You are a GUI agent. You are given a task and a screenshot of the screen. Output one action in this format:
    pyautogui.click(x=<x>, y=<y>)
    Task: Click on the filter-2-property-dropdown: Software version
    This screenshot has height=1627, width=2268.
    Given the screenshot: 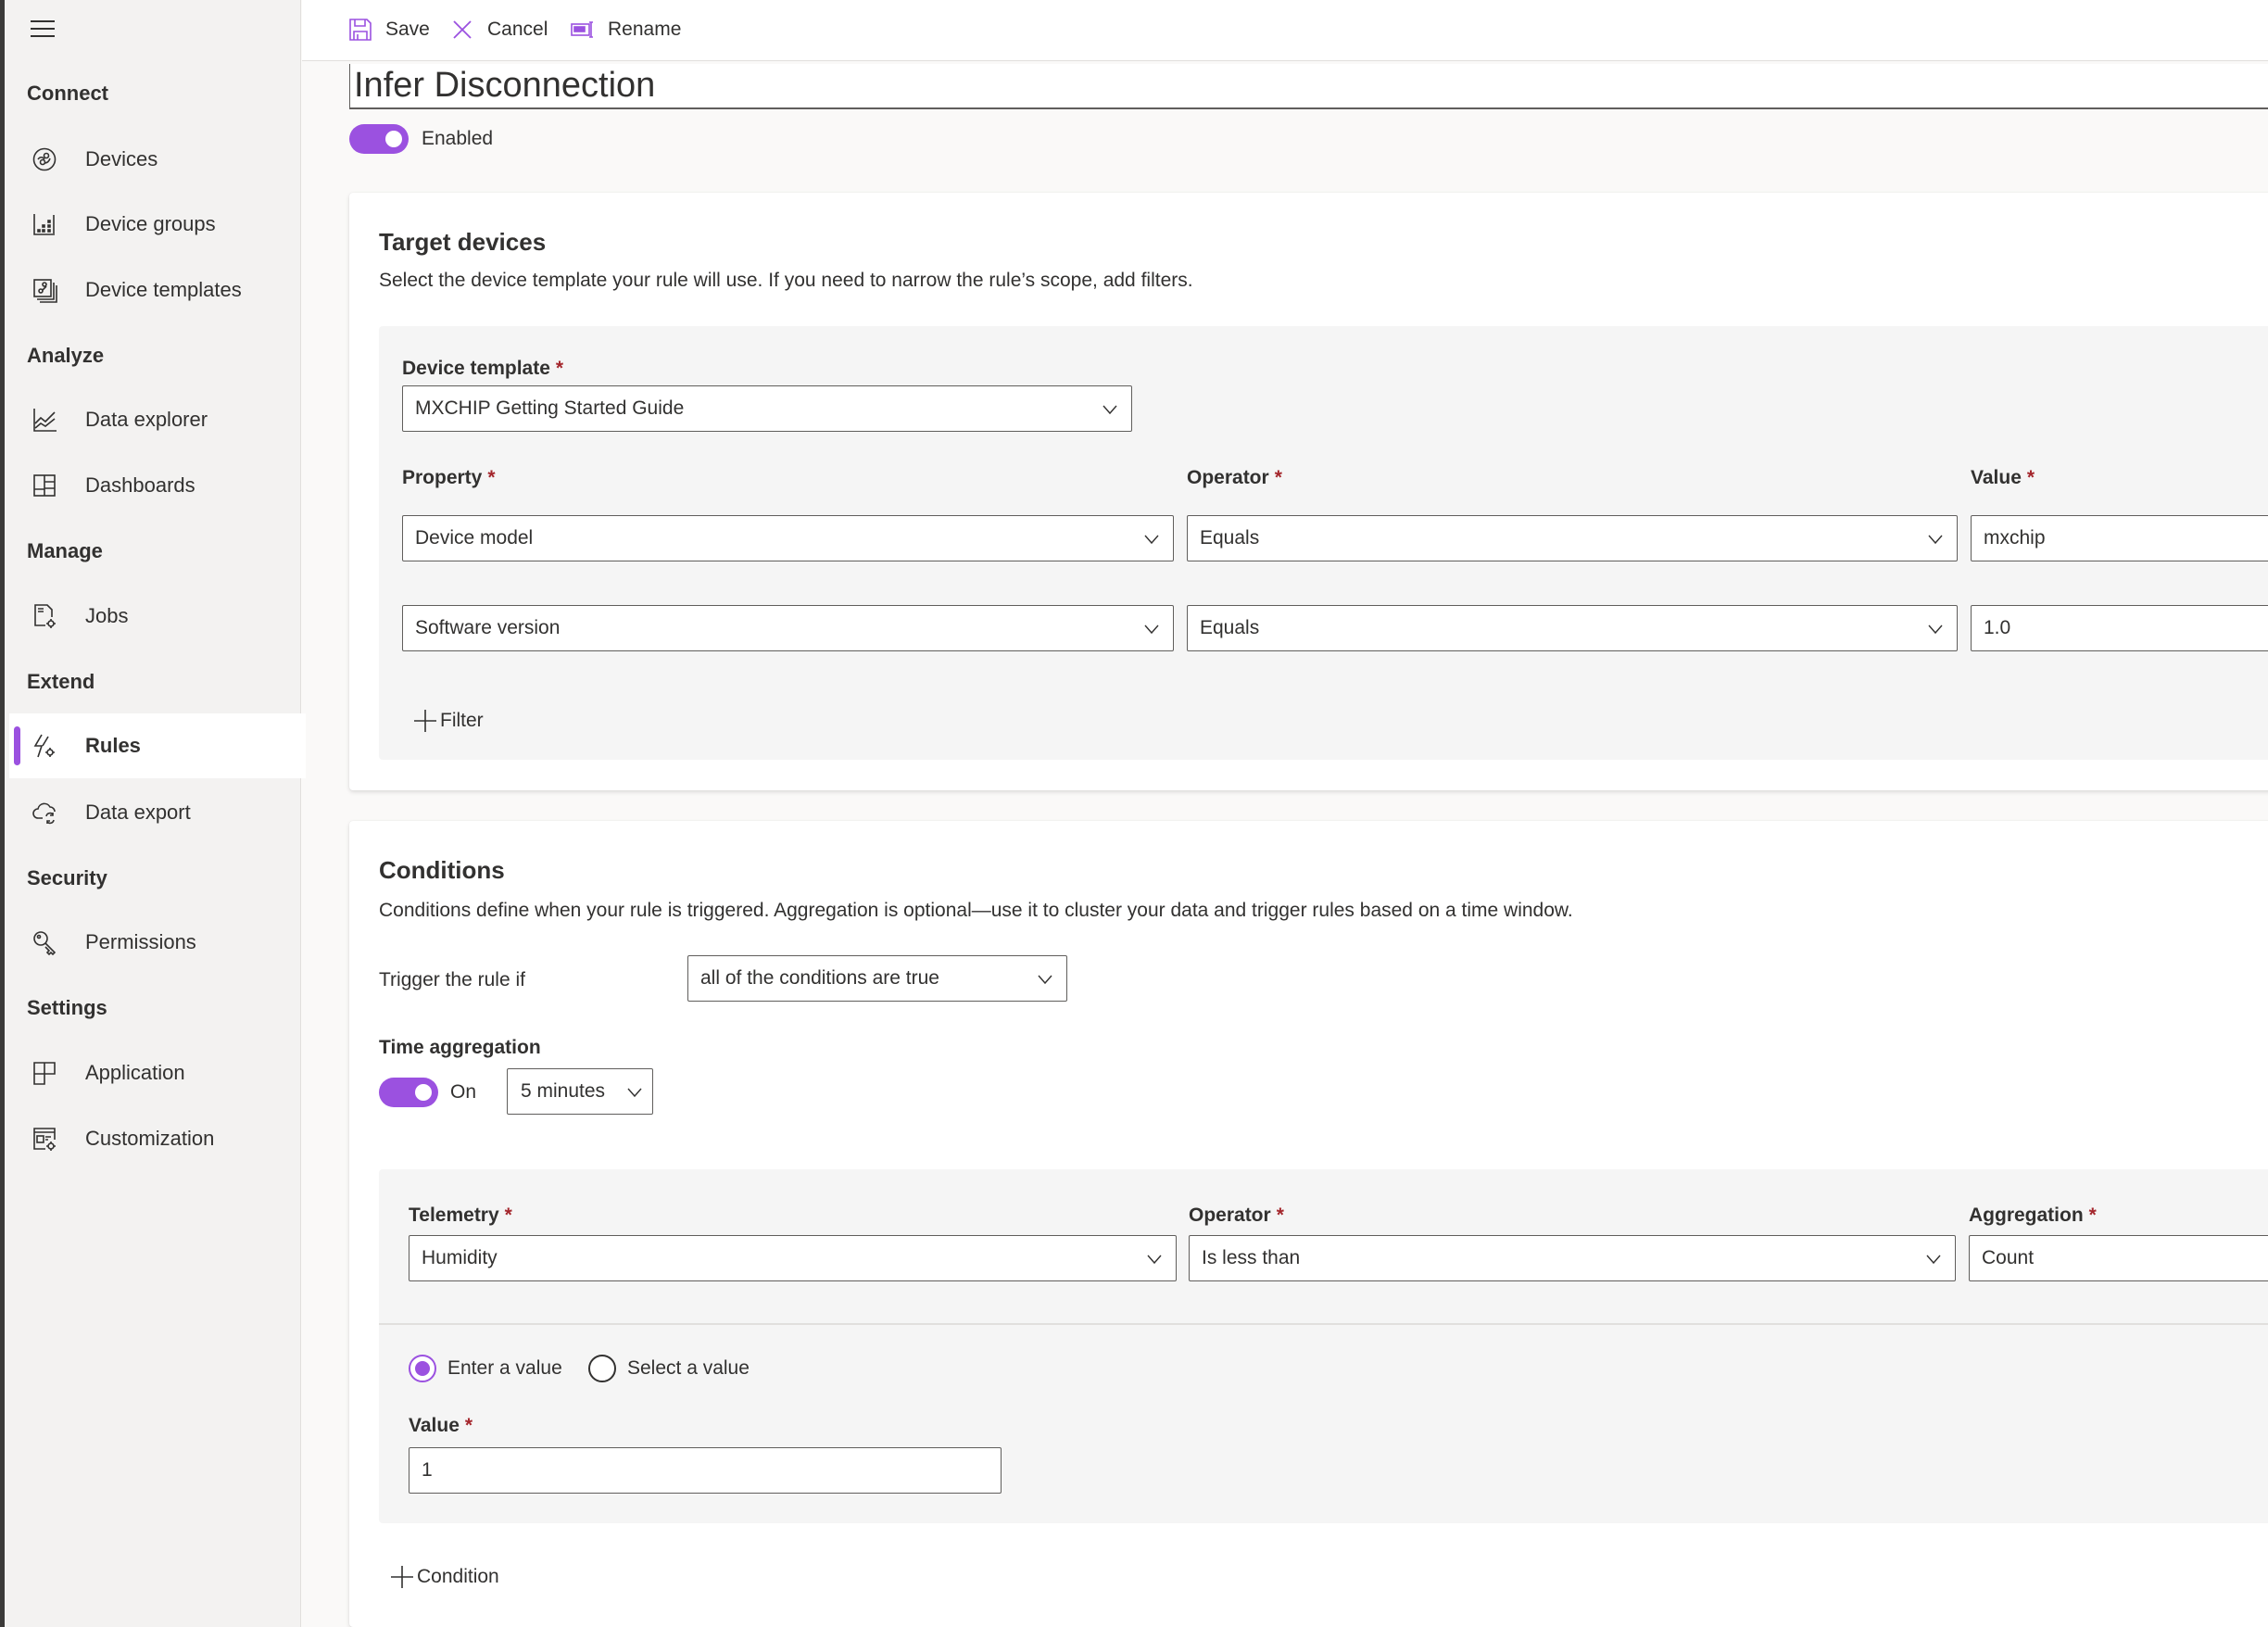 What is the action you would take?
    pyautogui.click(x=788, y=628)
    